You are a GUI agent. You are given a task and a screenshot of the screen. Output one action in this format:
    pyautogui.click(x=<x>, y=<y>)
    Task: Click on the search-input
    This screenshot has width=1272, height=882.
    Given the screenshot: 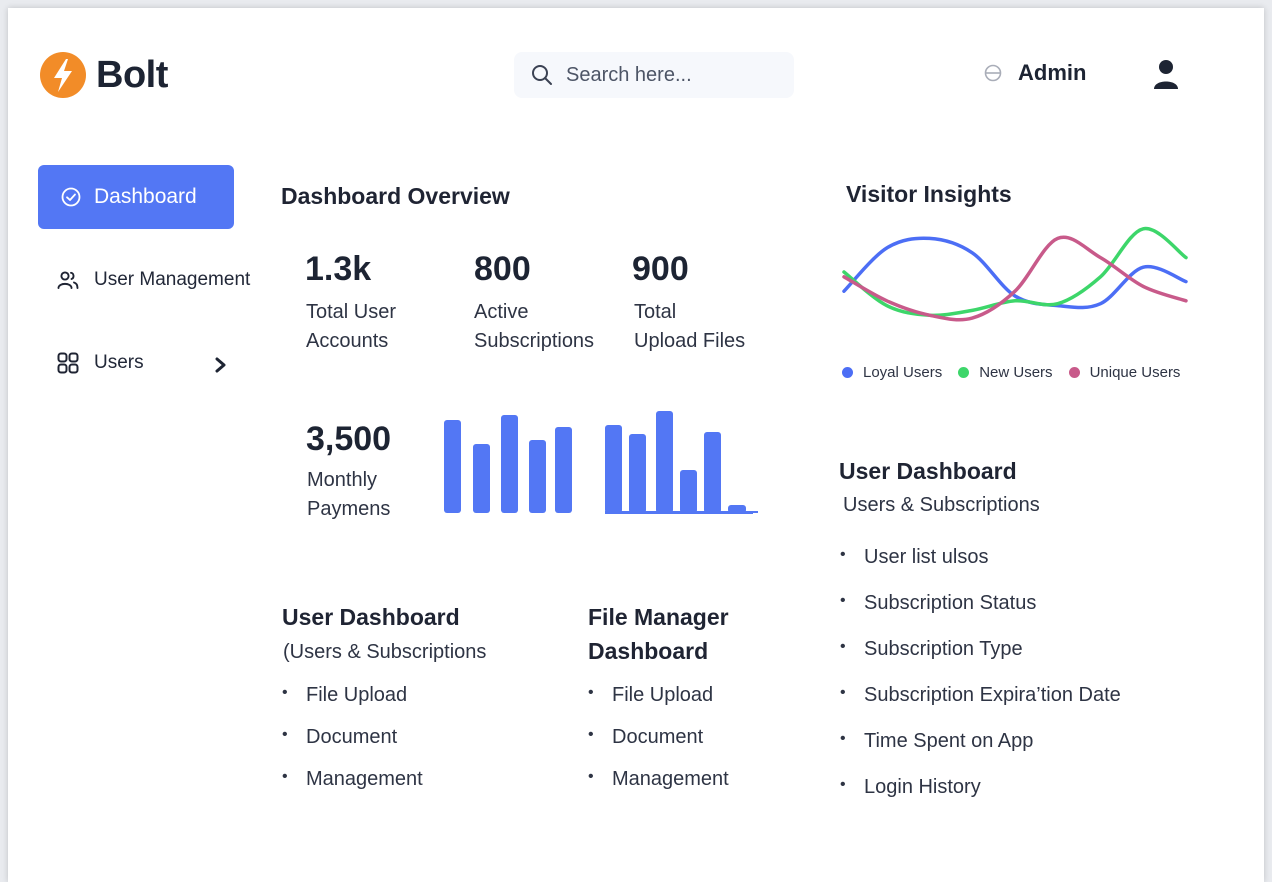 What is the action you would take?
    pyautogui.click(x=676, y=75)
    